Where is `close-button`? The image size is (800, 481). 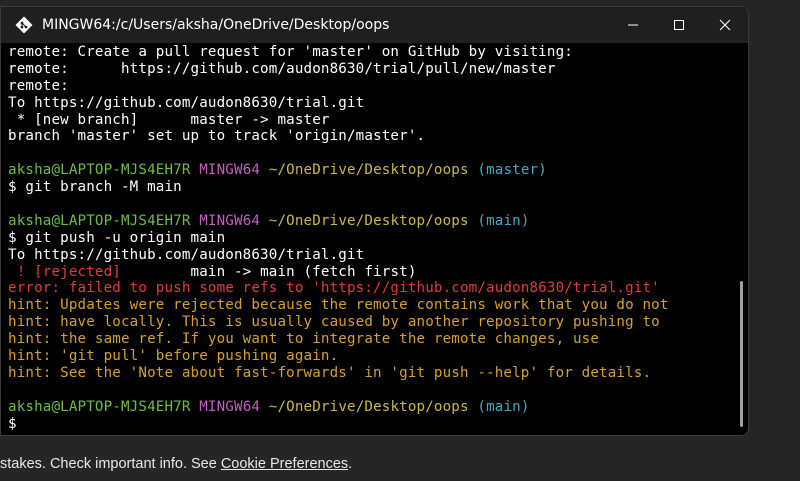 close-button is located at coordinates (725, 25).